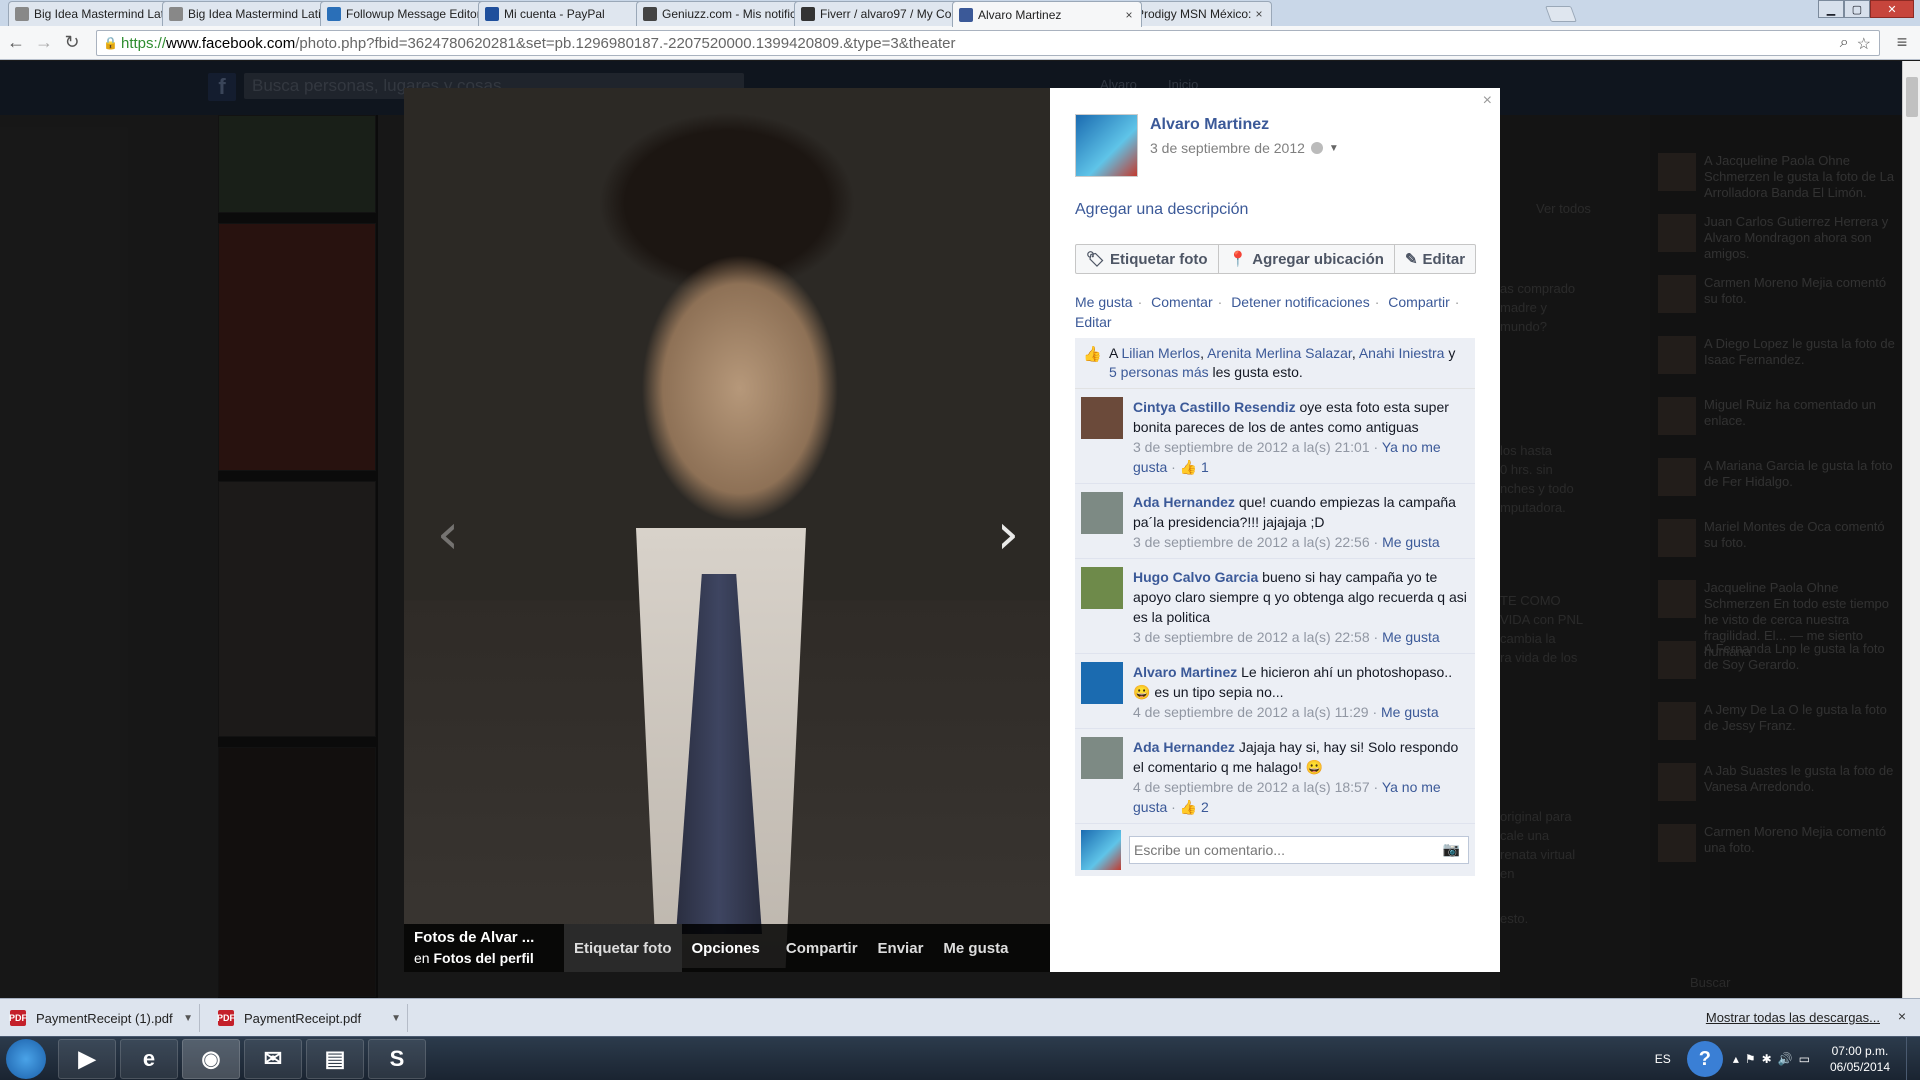 The width and height of the screenshot is (1920, 1080). What do you see at coordinates (1104, 302) in the screenshot?
I see `action-like: Me gusta` at bounding box center [1104, 302].